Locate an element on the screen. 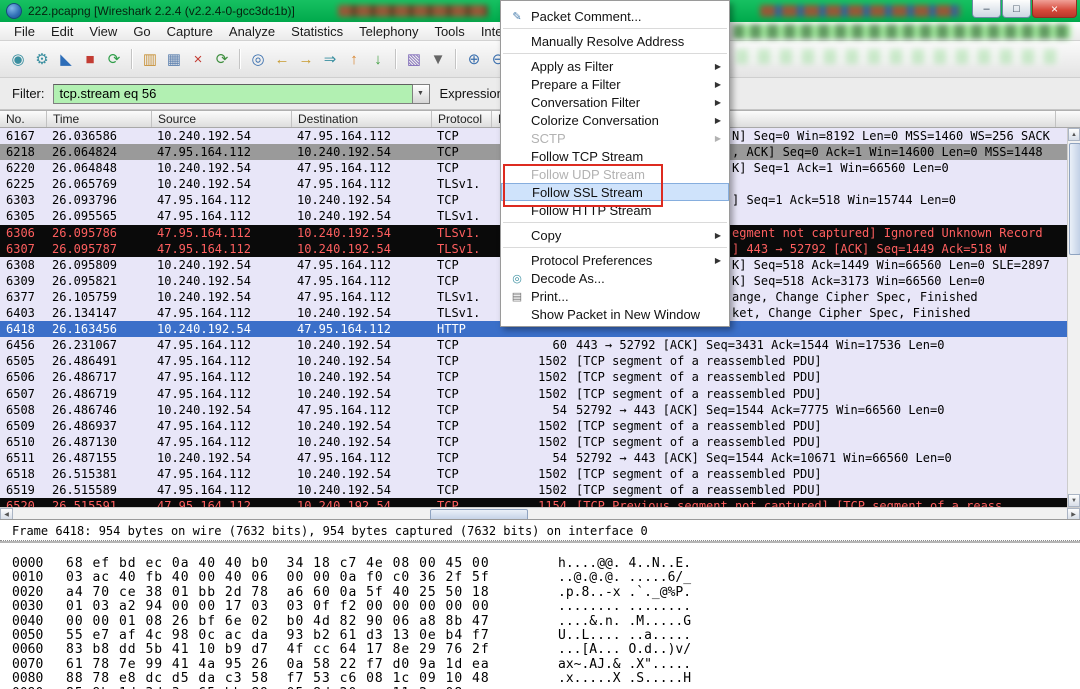 The height and width of the screenshot is (689, 1080). go-to-top-icon: ↑ is located at coordinates (354, 59).